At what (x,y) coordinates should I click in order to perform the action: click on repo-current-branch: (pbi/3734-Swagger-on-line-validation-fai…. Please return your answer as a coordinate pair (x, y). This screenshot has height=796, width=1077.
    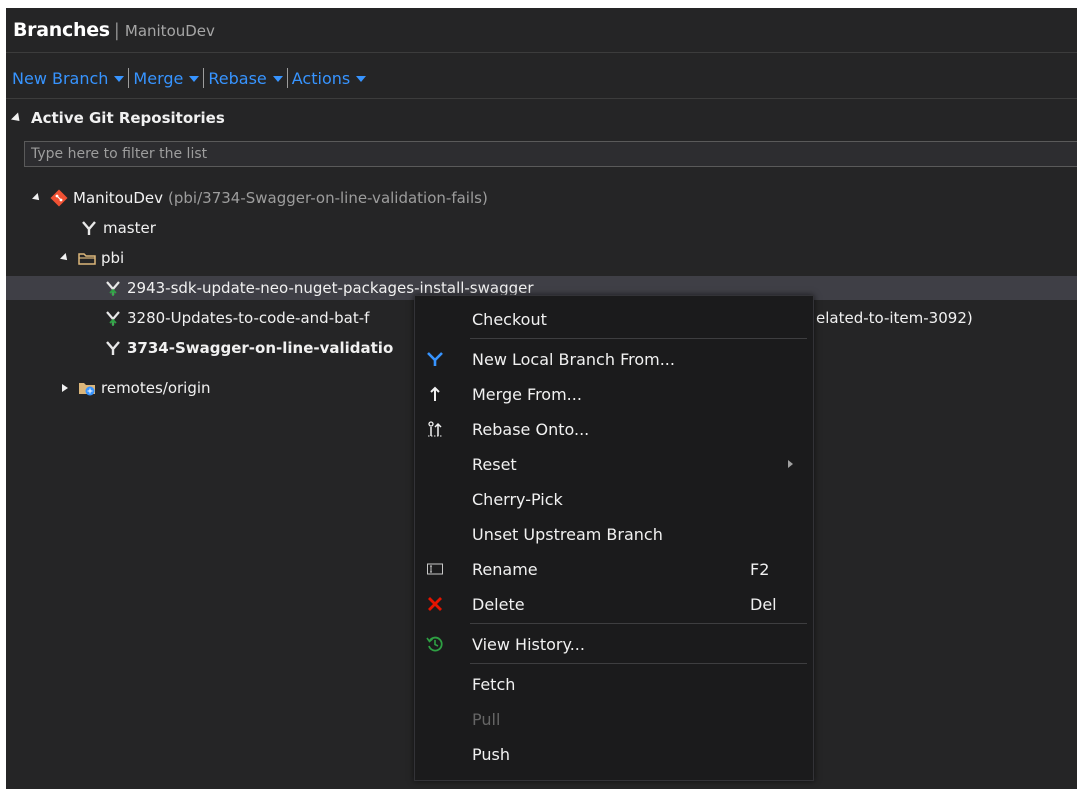
    Looking at the image, I should click on (328, 198).